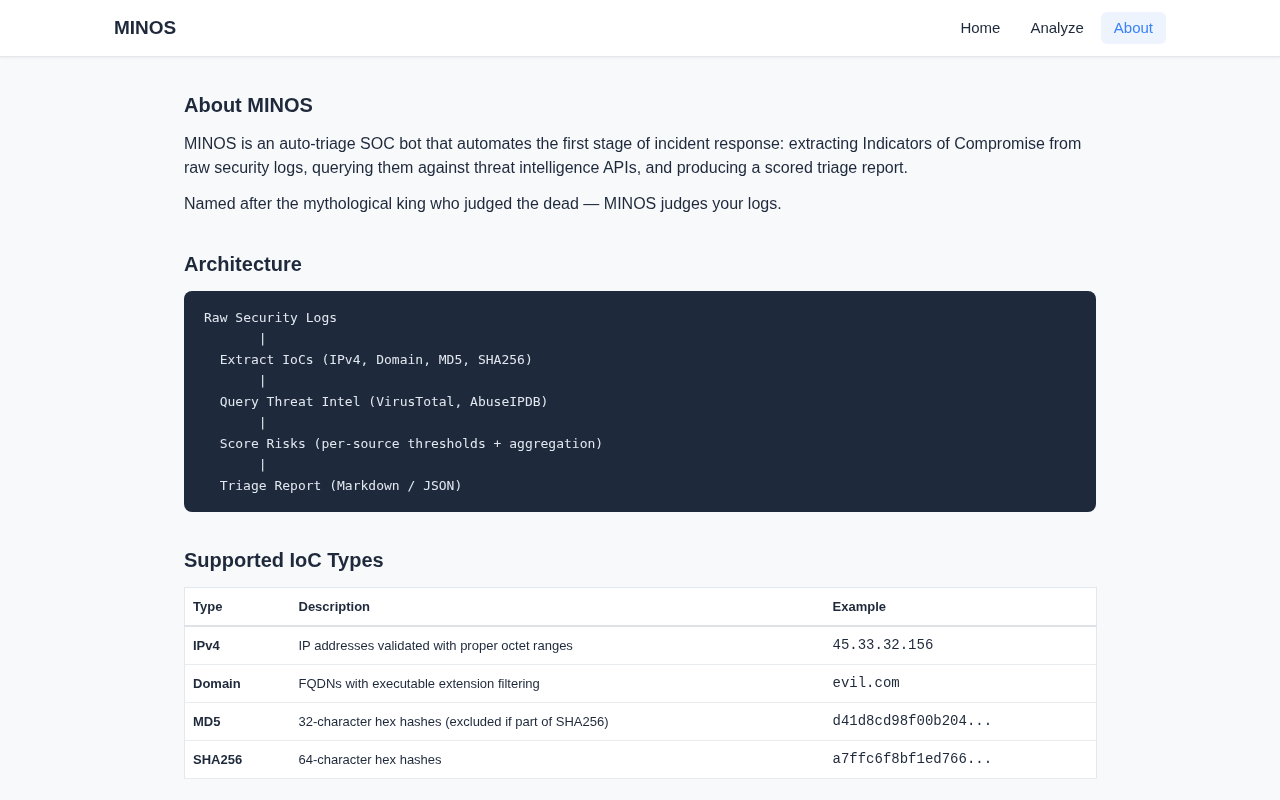  What do you see at coordinates (557, 721) in the screenshot?
I see `table-cell: 32-character hex hashes (excluded if part of SHA256)` at bounding box center [557, 721].